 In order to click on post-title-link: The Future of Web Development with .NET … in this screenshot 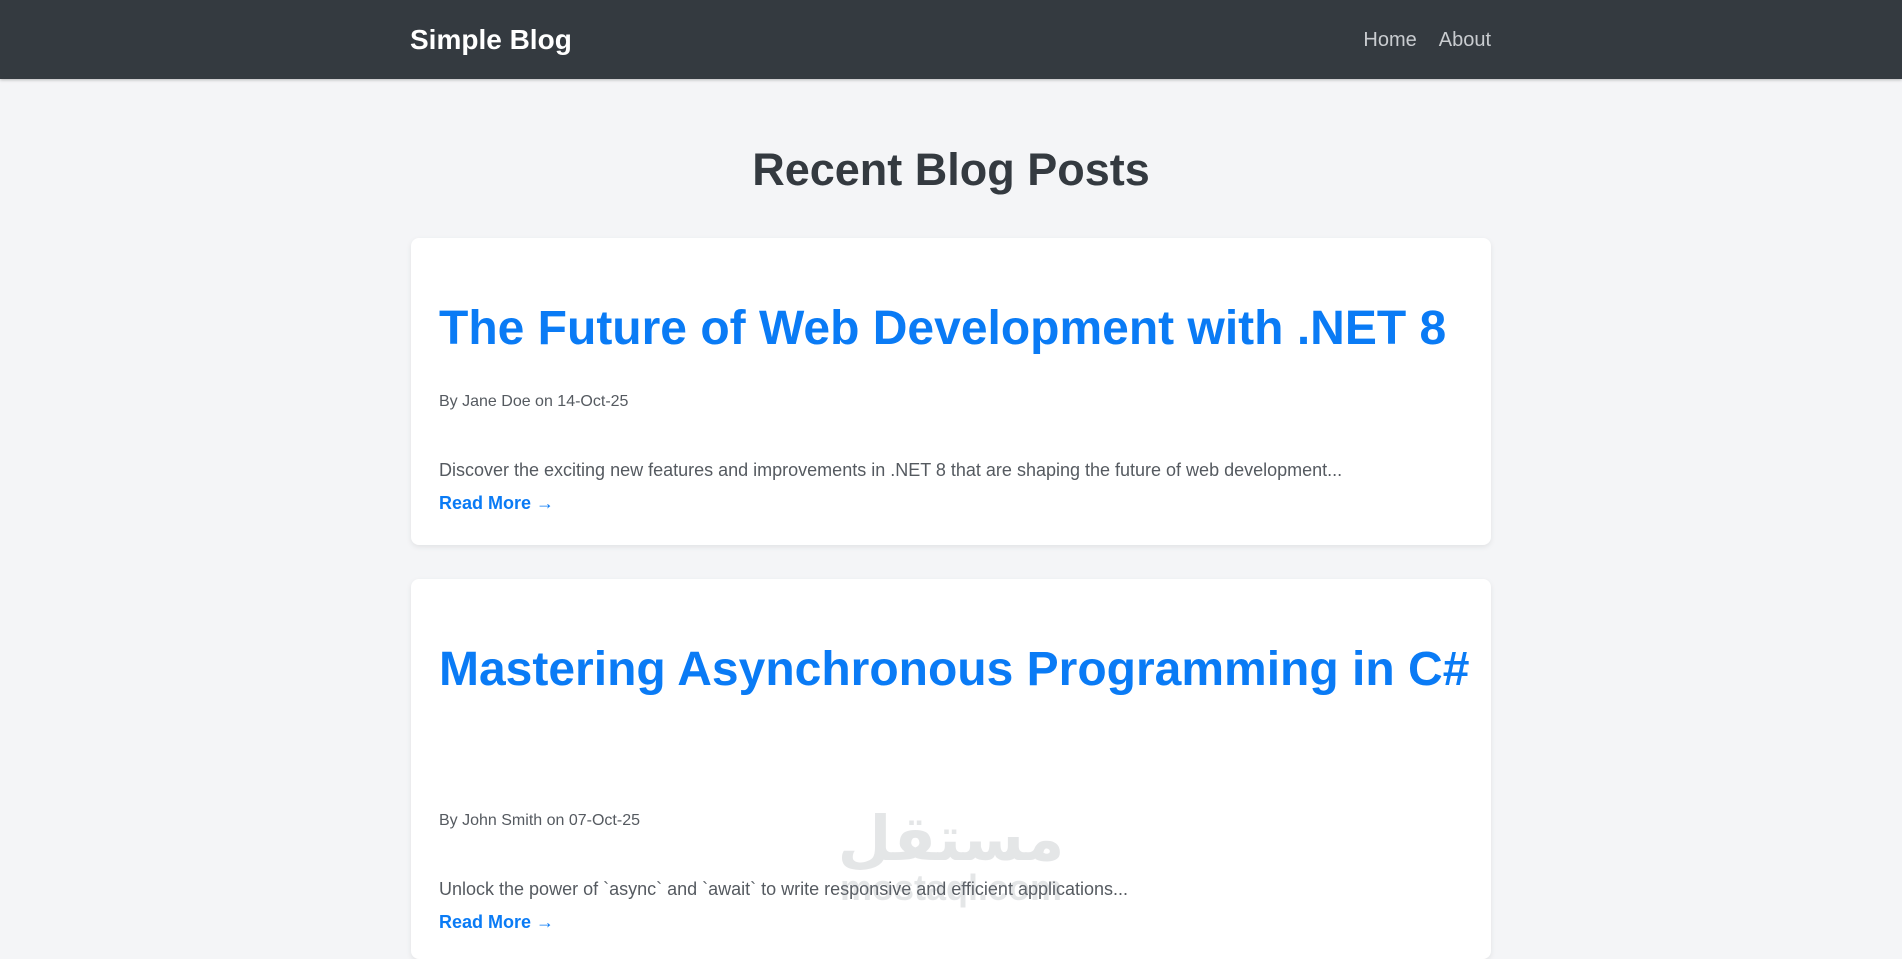, I will do `click(959, 329)`.